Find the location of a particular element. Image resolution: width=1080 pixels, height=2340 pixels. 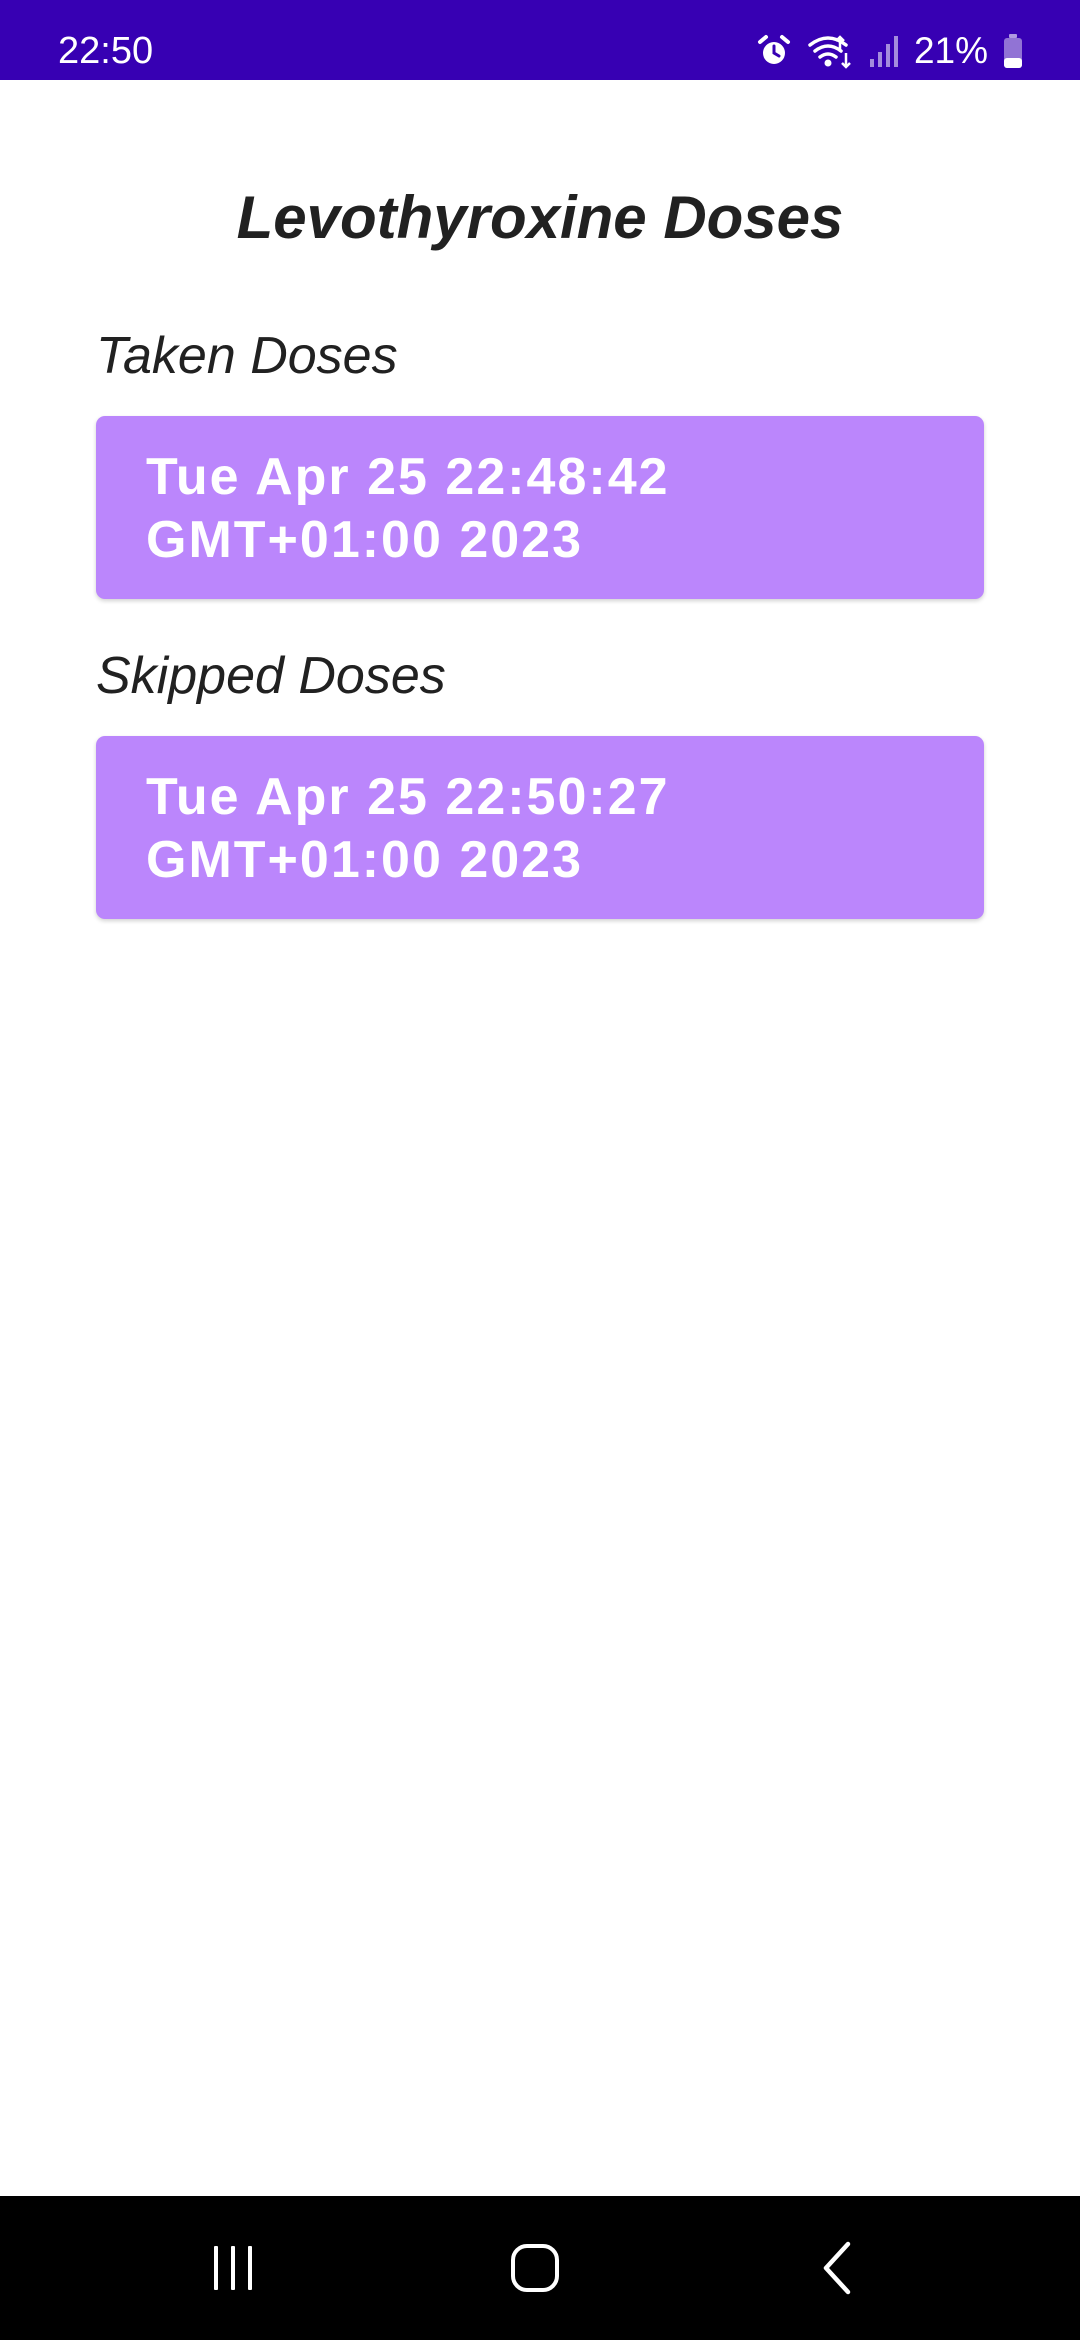

recents-button is located at coordinates (233, 2268).